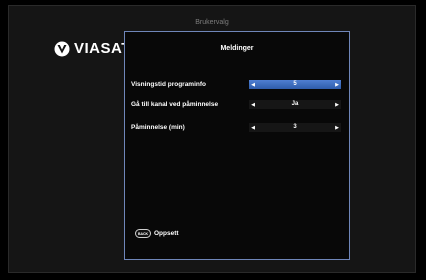 The width and height of the screenshot is (426, 280). I want to click on setting-label: Gå till kanal ved påminnelse, so click(175, 104).